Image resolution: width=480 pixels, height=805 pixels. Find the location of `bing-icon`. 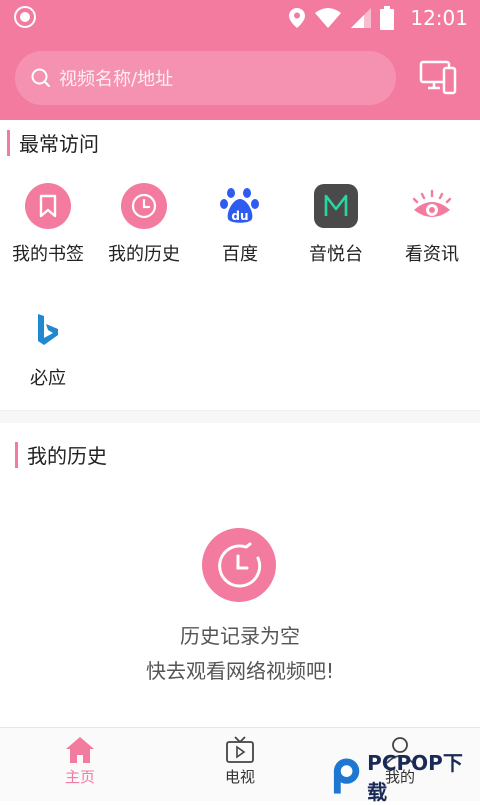

bing-icon is located at coordinates (48, 329).